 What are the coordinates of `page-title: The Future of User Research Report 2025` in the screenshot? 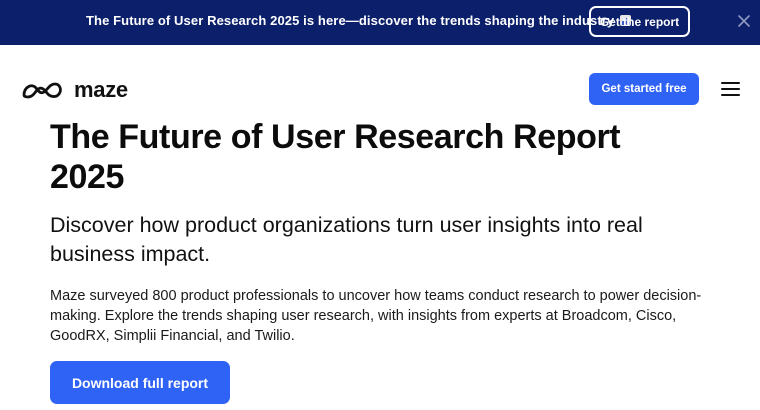 It's located at (335, 157).